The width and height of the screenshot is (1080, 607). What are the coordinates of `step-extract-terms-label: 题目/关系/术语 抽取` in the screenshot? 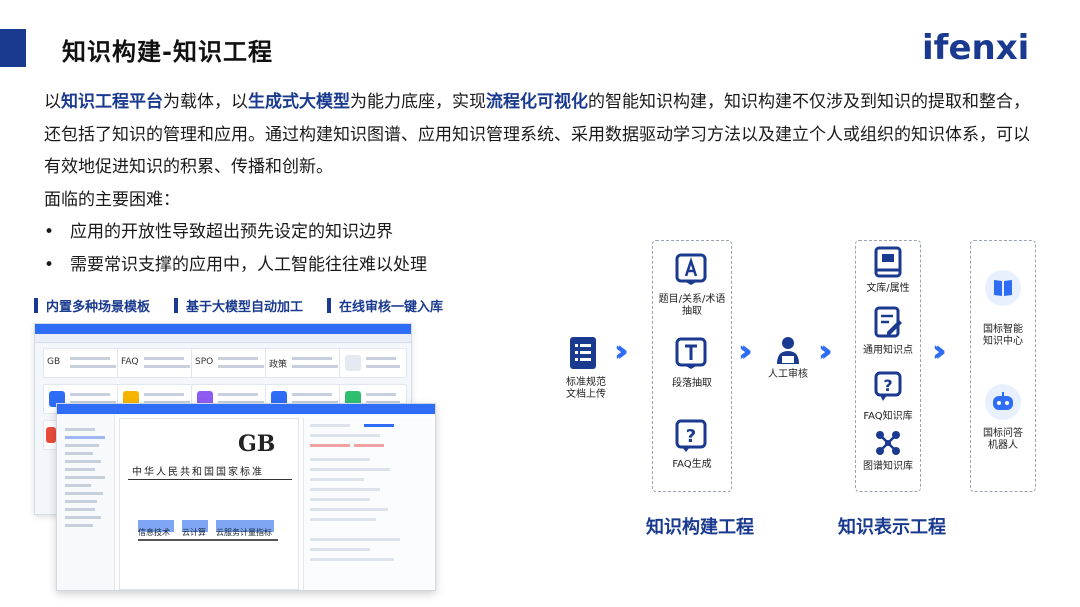 It's located at (692, 305).